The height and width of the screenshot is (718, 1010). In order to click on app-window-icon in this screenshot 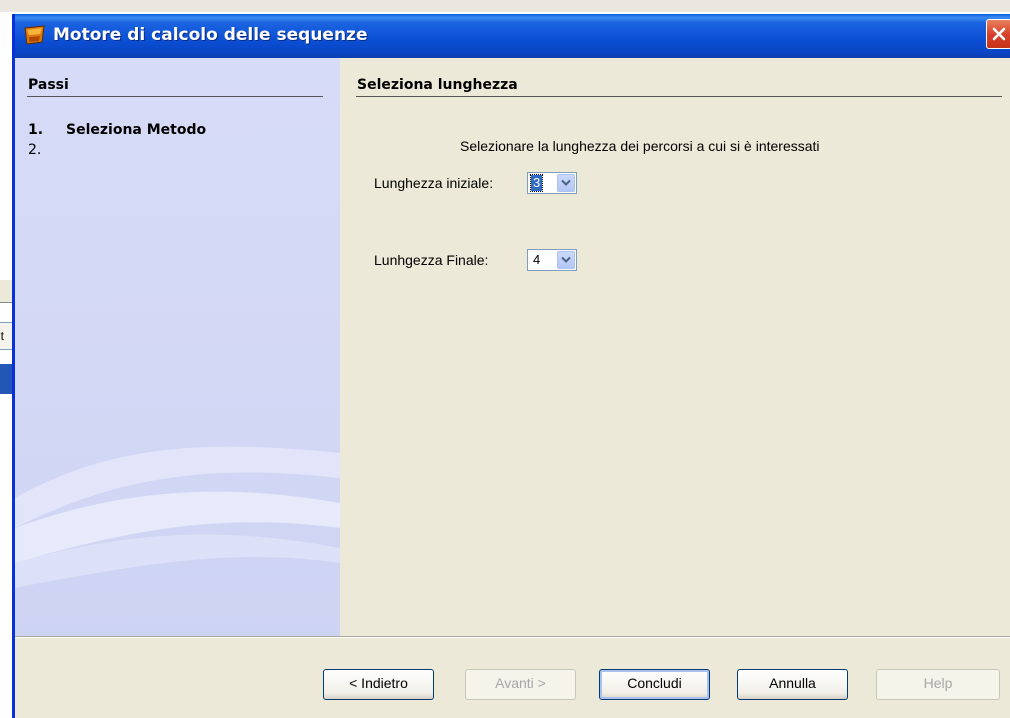, I will do `click(35, 35)`.